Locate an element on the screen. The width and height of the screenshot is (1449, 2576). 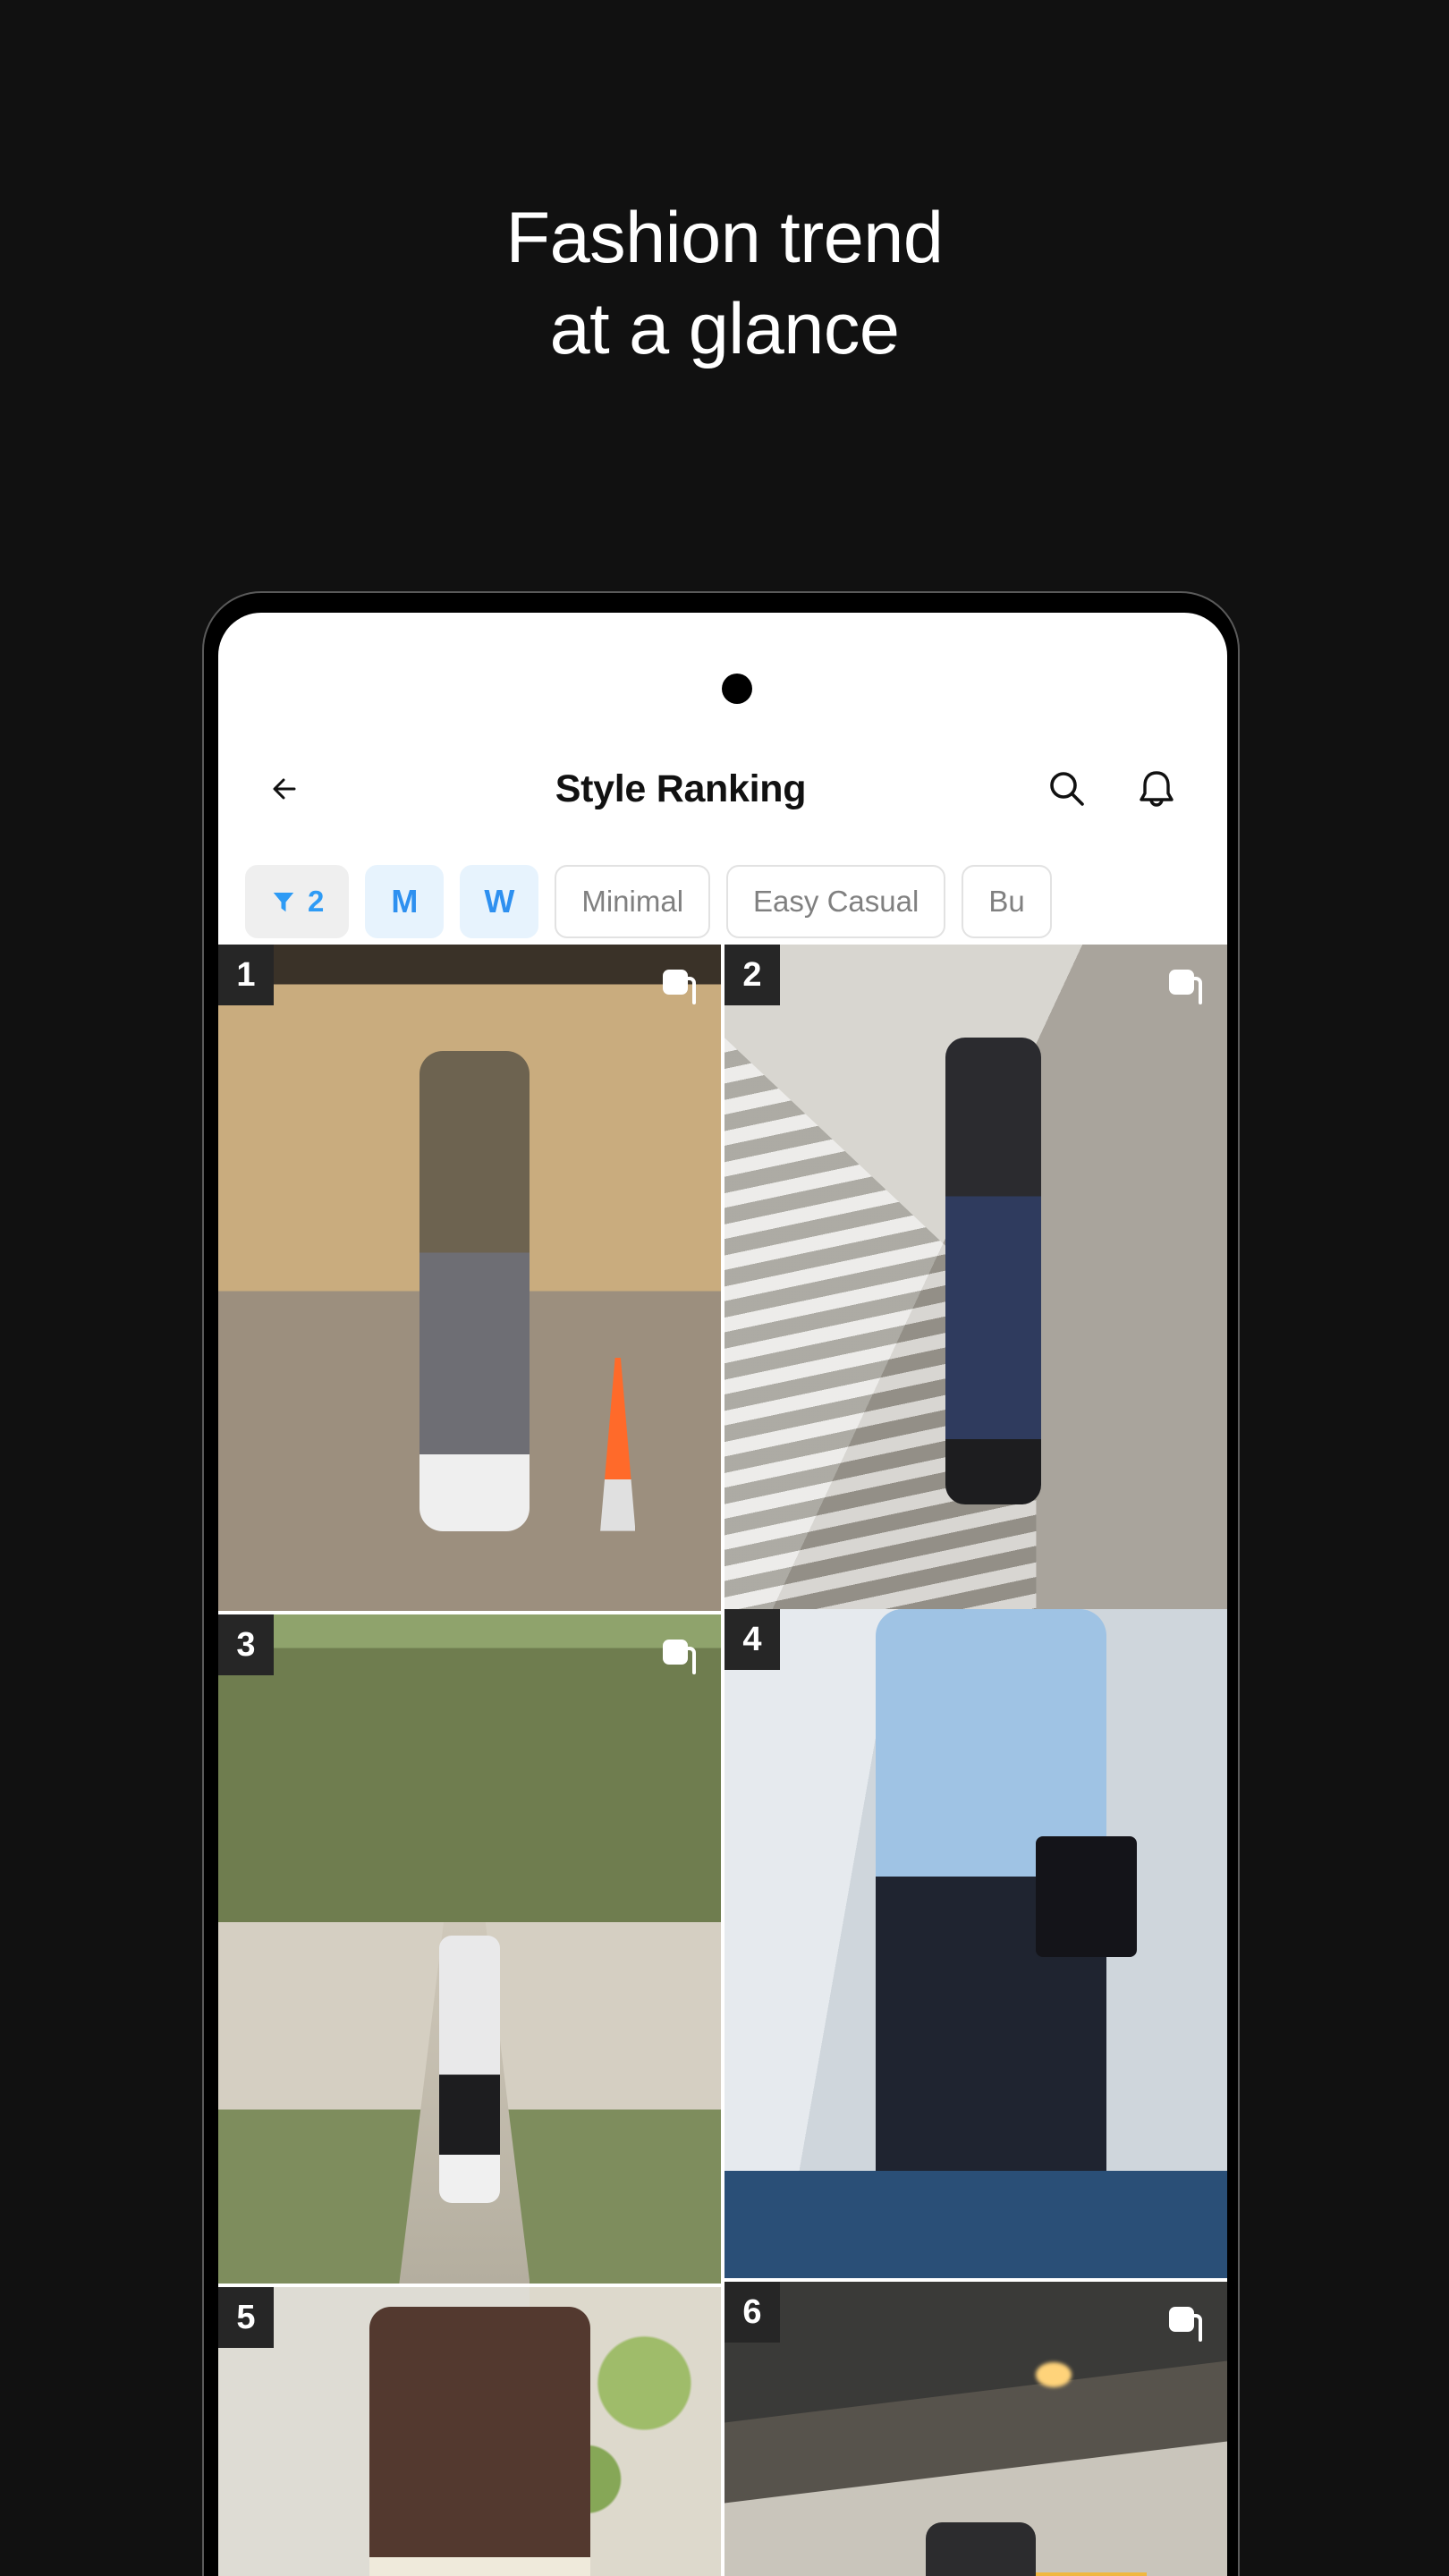
page-title: Fashion trend at a glance is located at coordinates (724, 283).